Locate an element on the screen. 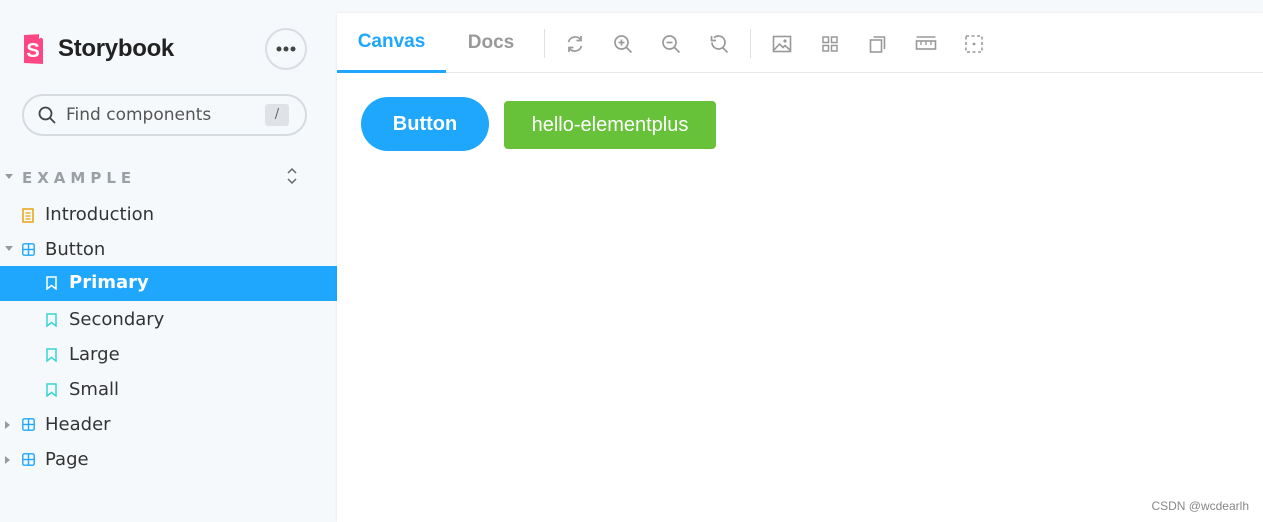 This screenshot has height=522, width=1263. sidebar-menu-button is located at coordinates (286, 49).